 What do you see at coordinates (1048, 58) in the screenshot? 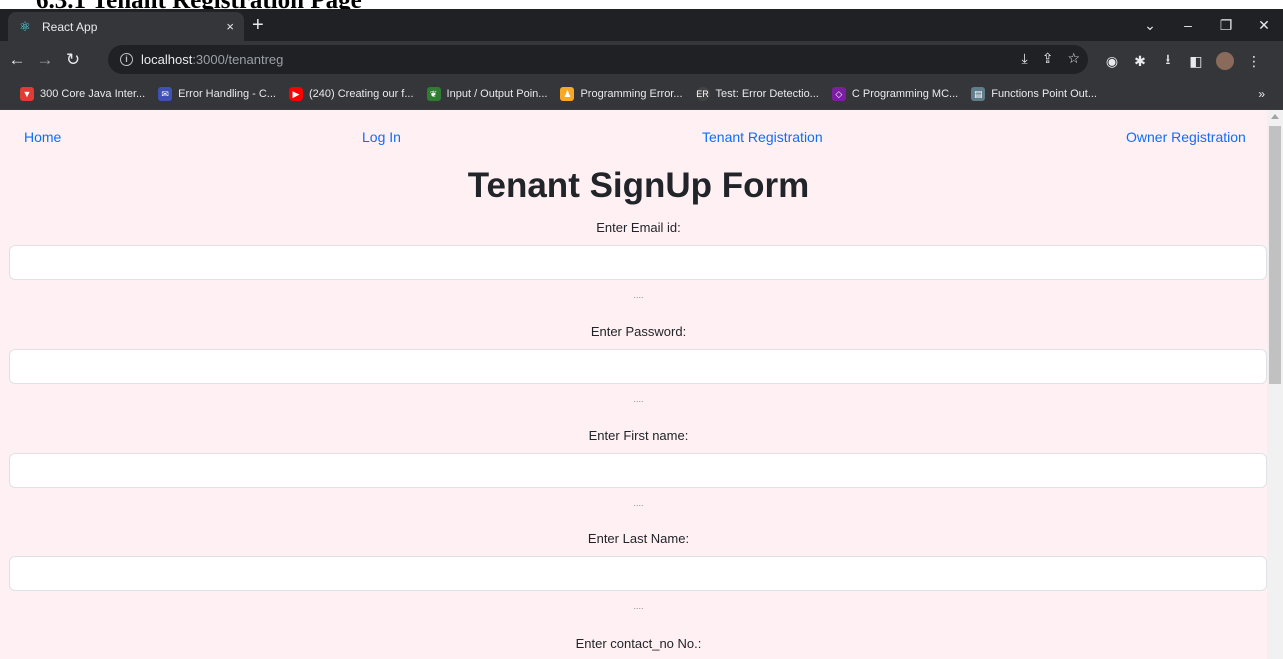
I see `share-icon: ⇪` at bounding box center [1048, 58].